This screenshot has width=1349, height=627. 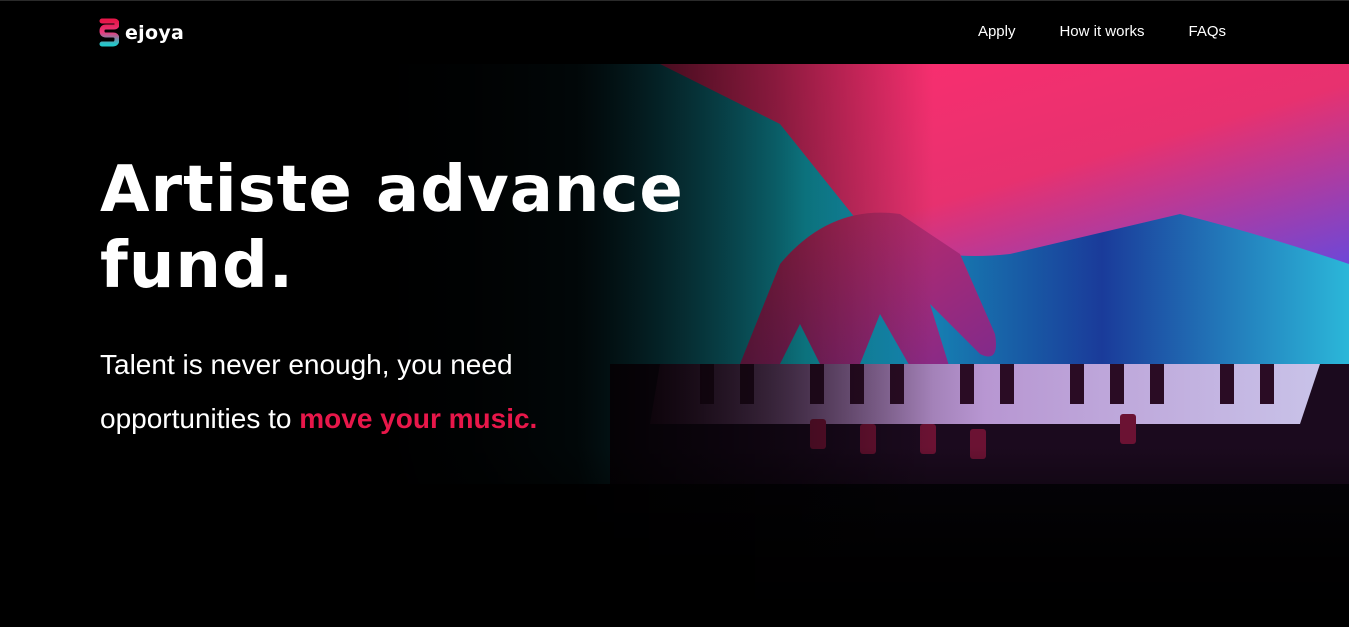 What do you see at coordinates (392, 228) in the screenshot?
I see `hero-headline: Artiste advance fund.` at bounding box center [392, 228].